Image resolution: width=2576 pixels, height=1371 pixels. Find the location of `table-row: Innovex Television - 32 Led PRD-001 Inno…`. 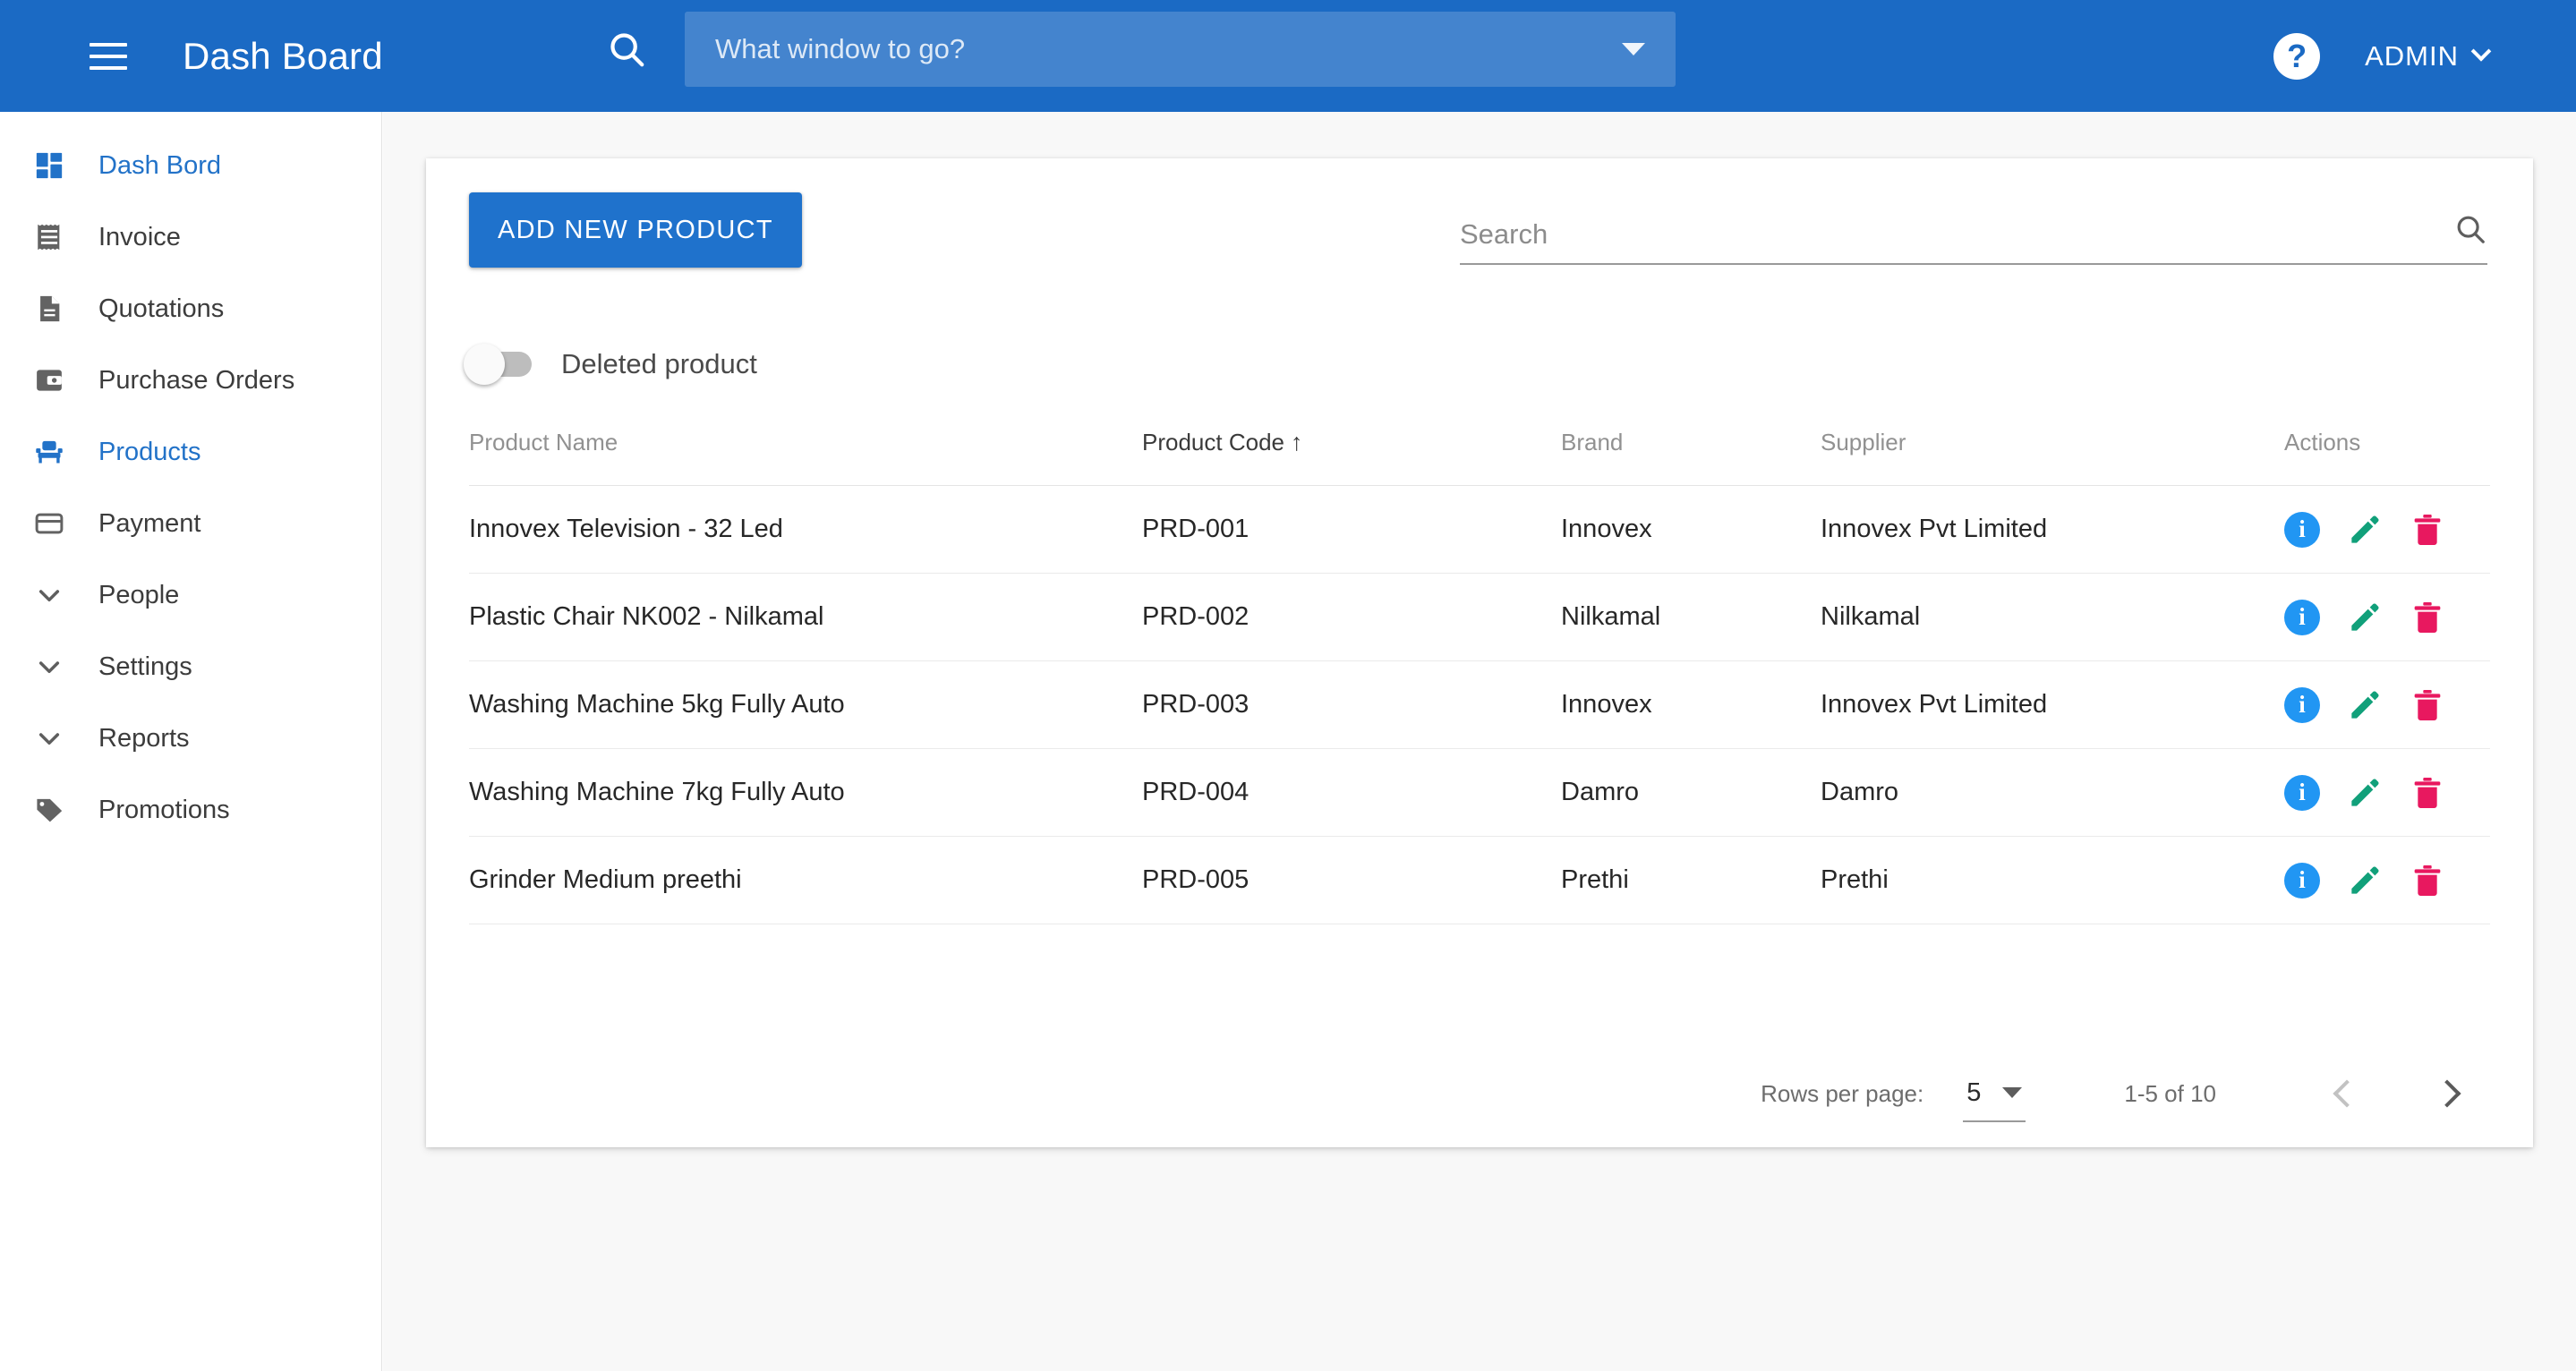

table-row: Innovex Television - 32 Led PRD-001 Inno… is located at coordinates (1479, 529).